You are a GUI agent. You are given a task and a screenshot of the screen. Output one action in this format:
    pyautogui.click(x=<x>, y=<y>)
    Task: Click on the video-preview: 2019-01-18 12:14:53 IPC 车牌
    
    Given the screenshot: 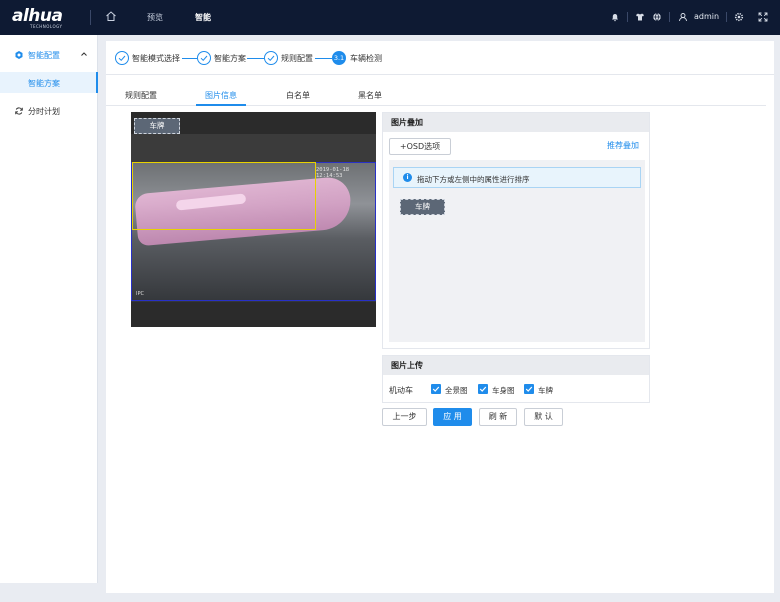 What is the action you would take?
    pyautogui.click(x=253, y=219)
    